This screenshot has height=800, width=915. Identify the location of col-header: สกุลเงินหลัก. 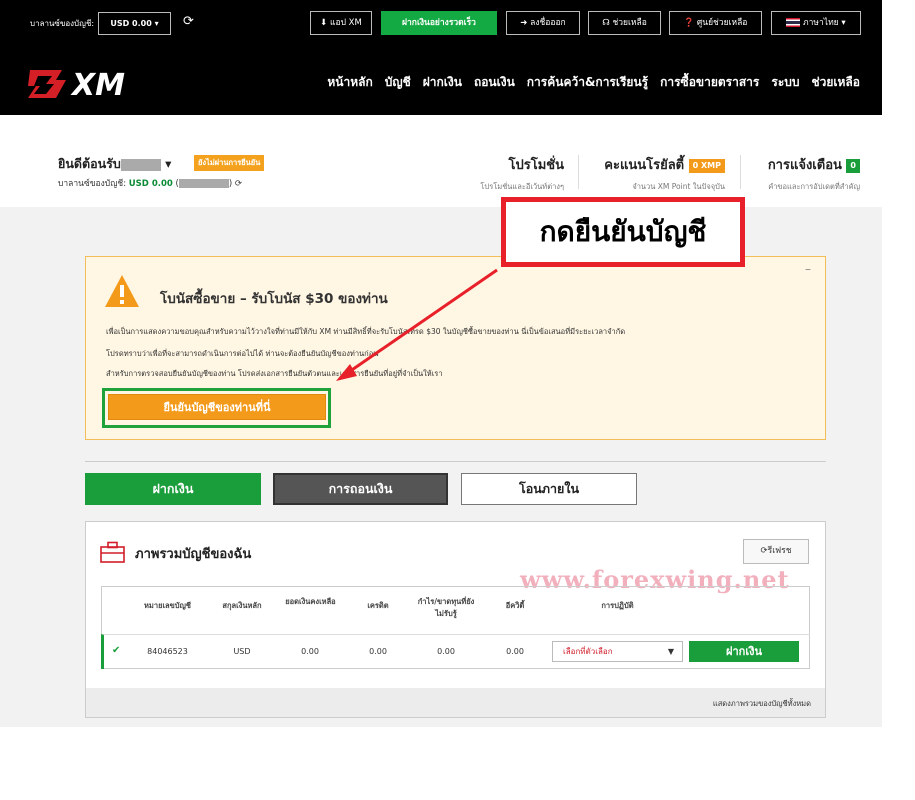
(242, 605).